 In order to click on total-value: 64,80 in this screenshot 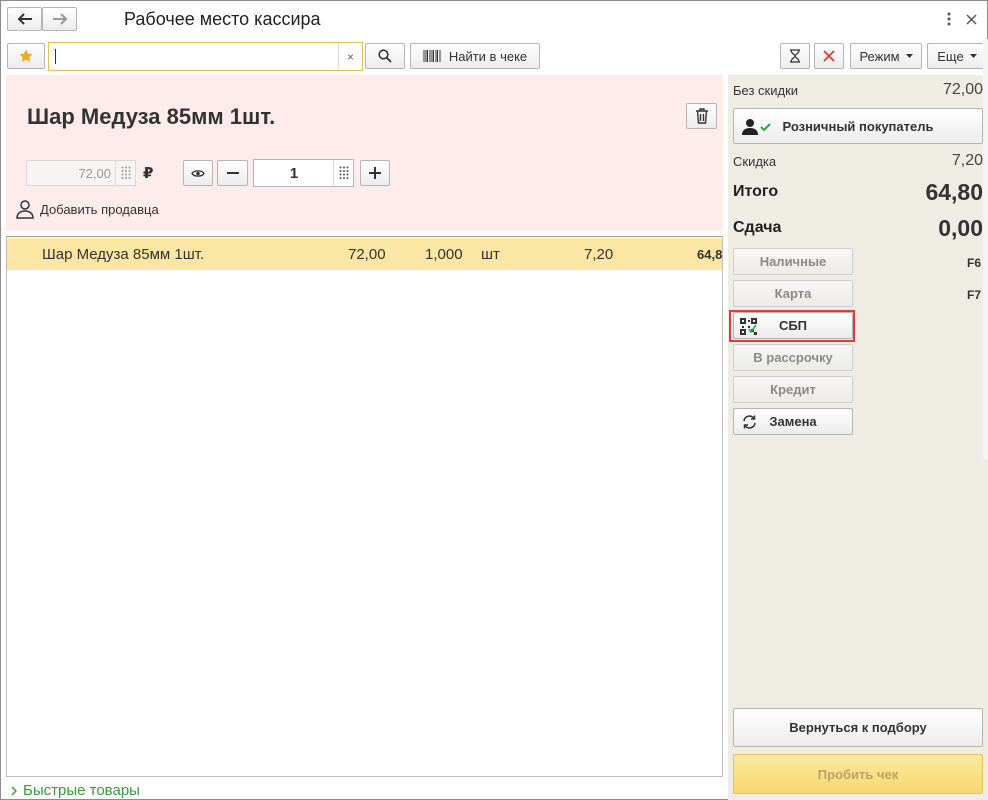, I will do `click(954, 192)`.